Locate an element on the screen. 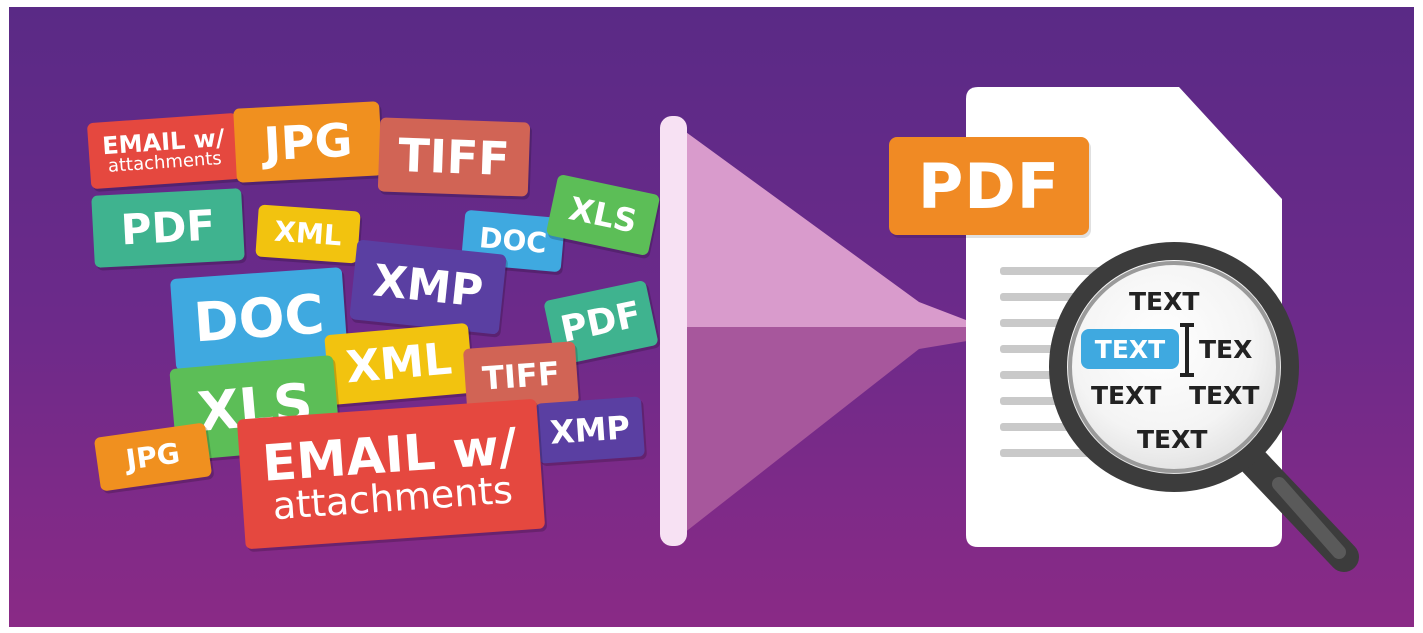  pdf-output-label: PDF is located at coordinates (989, 186).